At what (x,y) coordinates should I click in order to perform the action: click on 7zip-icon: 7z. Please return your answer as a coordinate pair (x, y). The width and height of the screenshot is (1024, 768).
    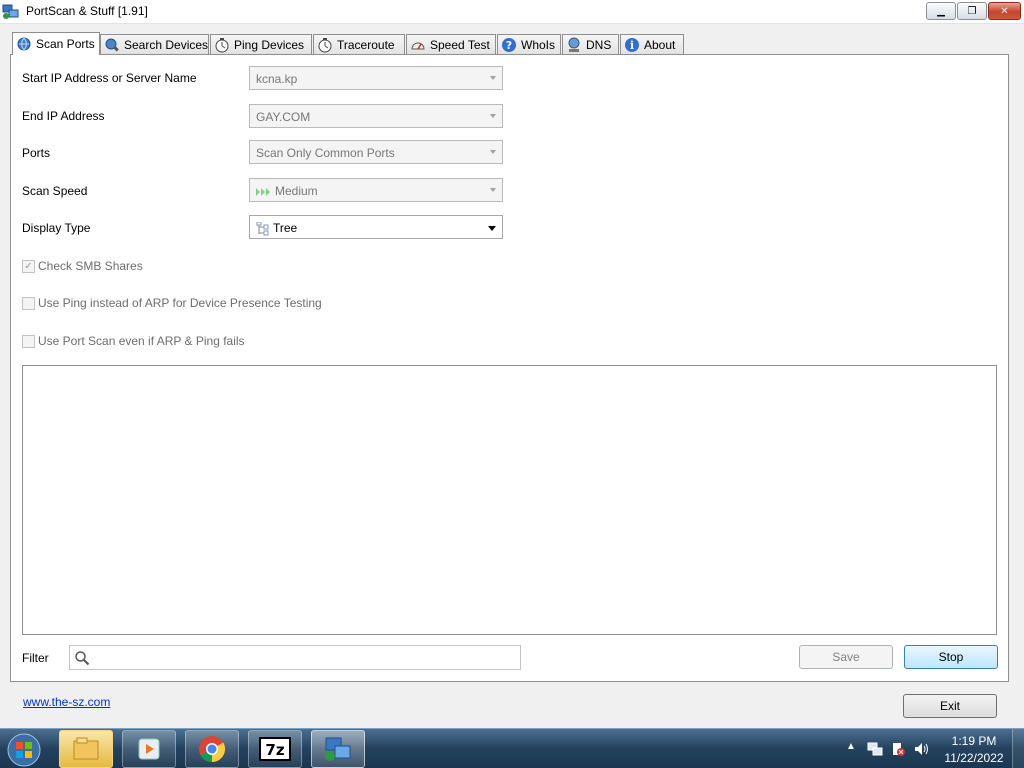
    Looking at the image, I should click on (275, 749).